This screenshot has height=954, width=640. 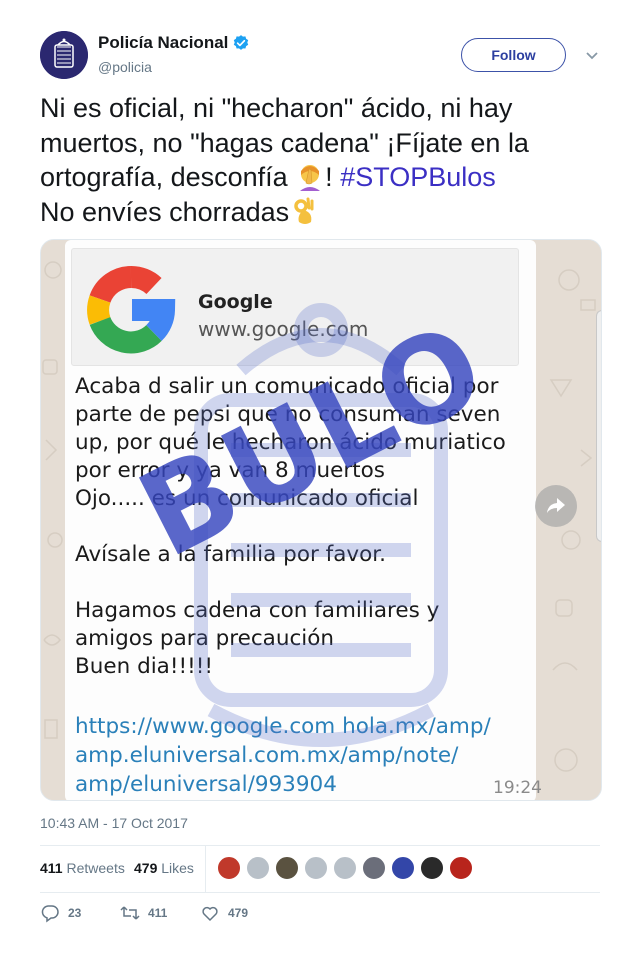 I want to click on user-handle: @policia, so click(x=125, y=67).